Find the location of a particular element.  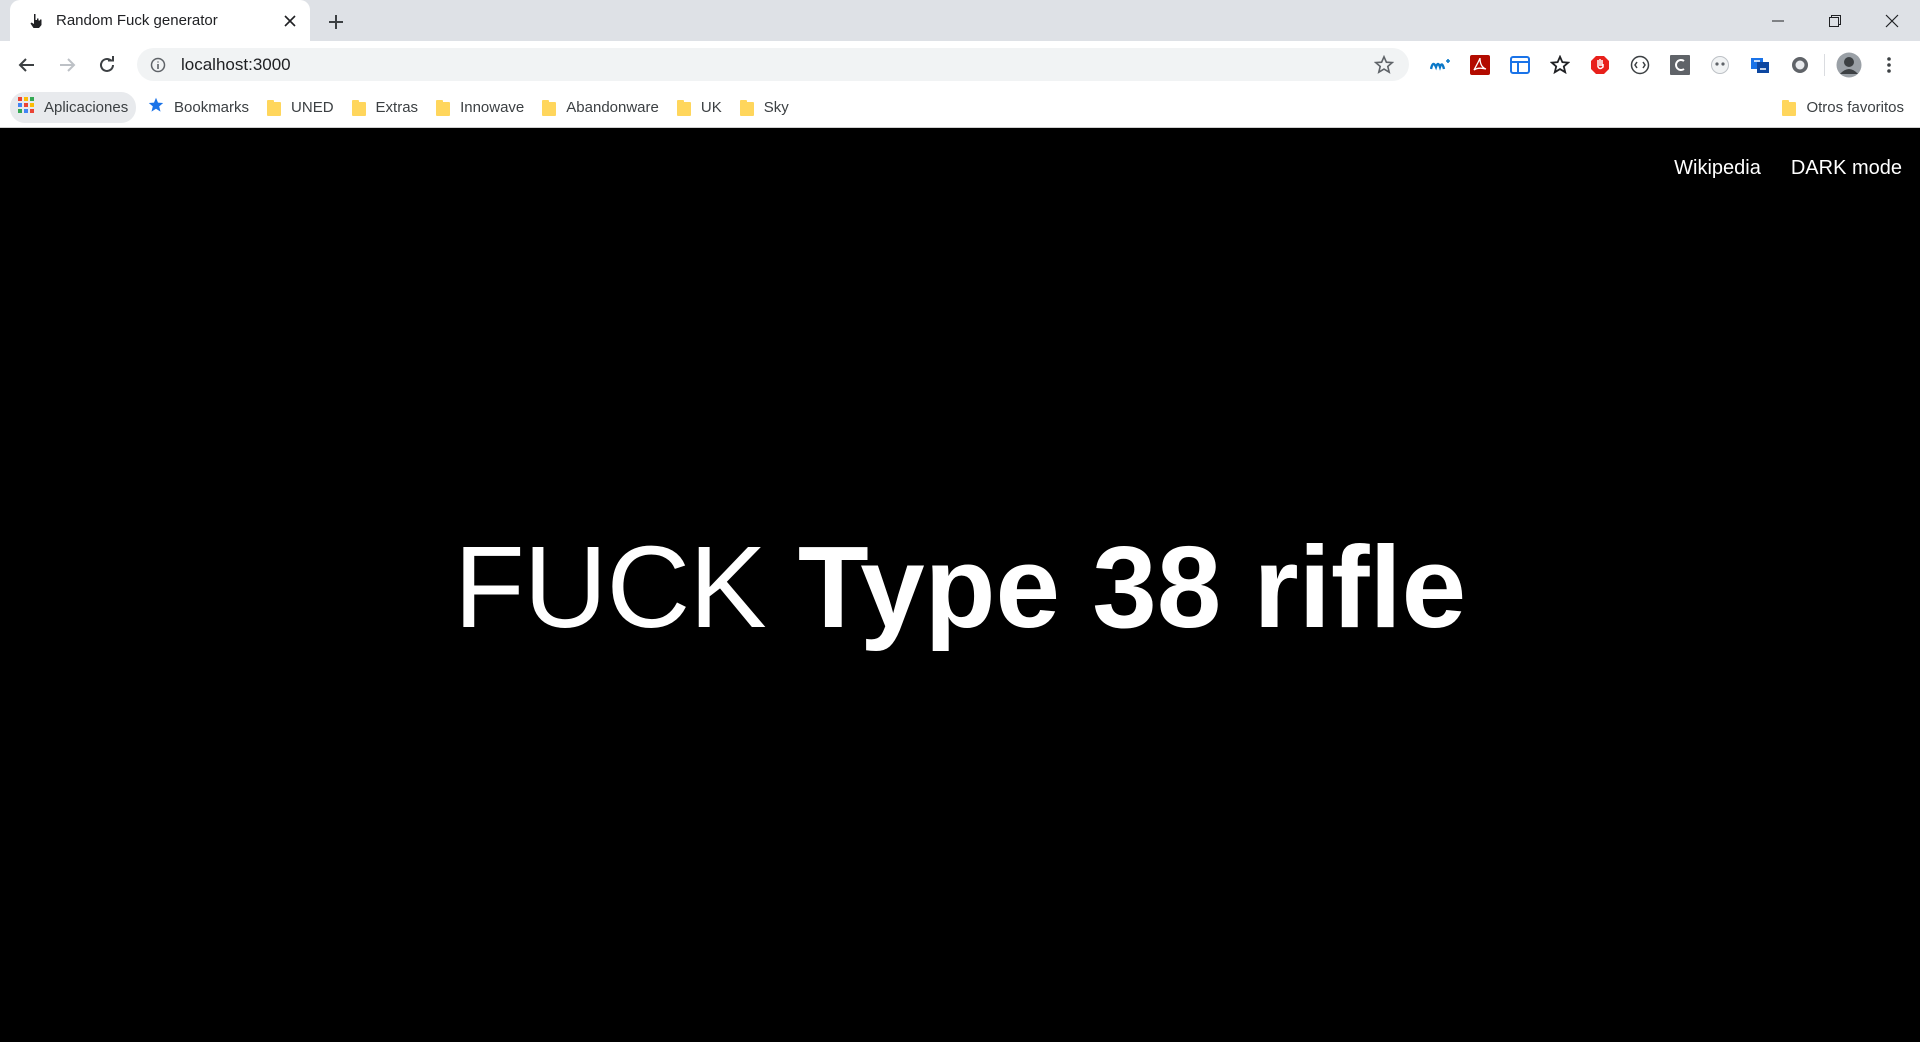

restore-button is located at coordinates (1834, 20).